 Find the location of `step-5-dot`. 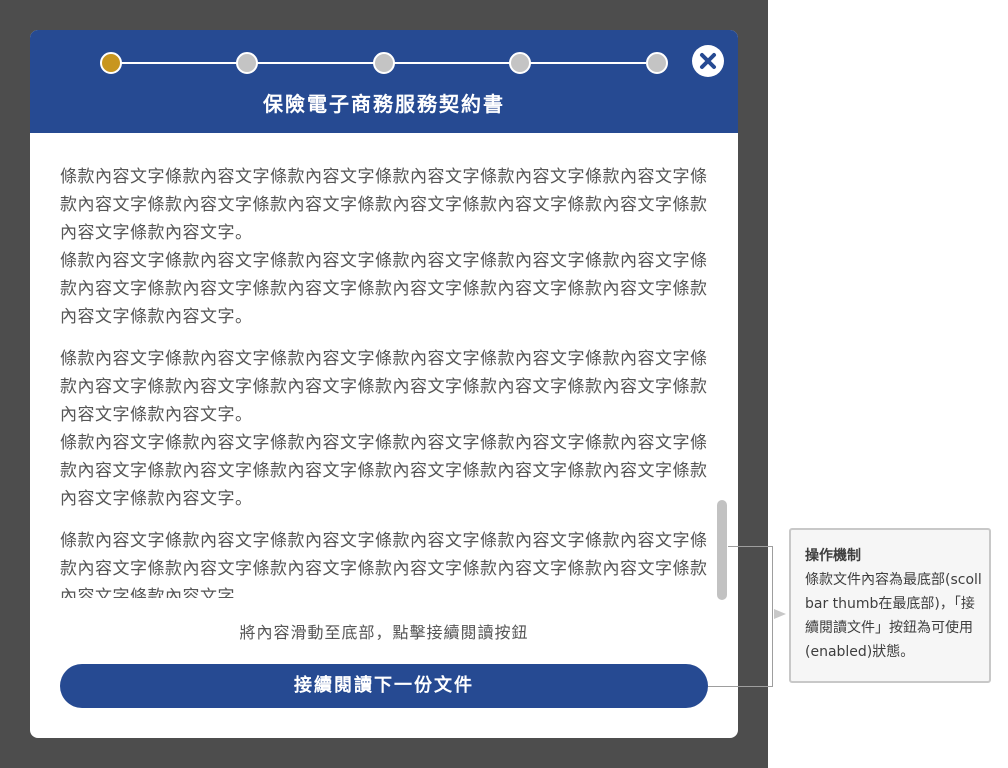

step-5-dot is located at coordinates (657, 63).